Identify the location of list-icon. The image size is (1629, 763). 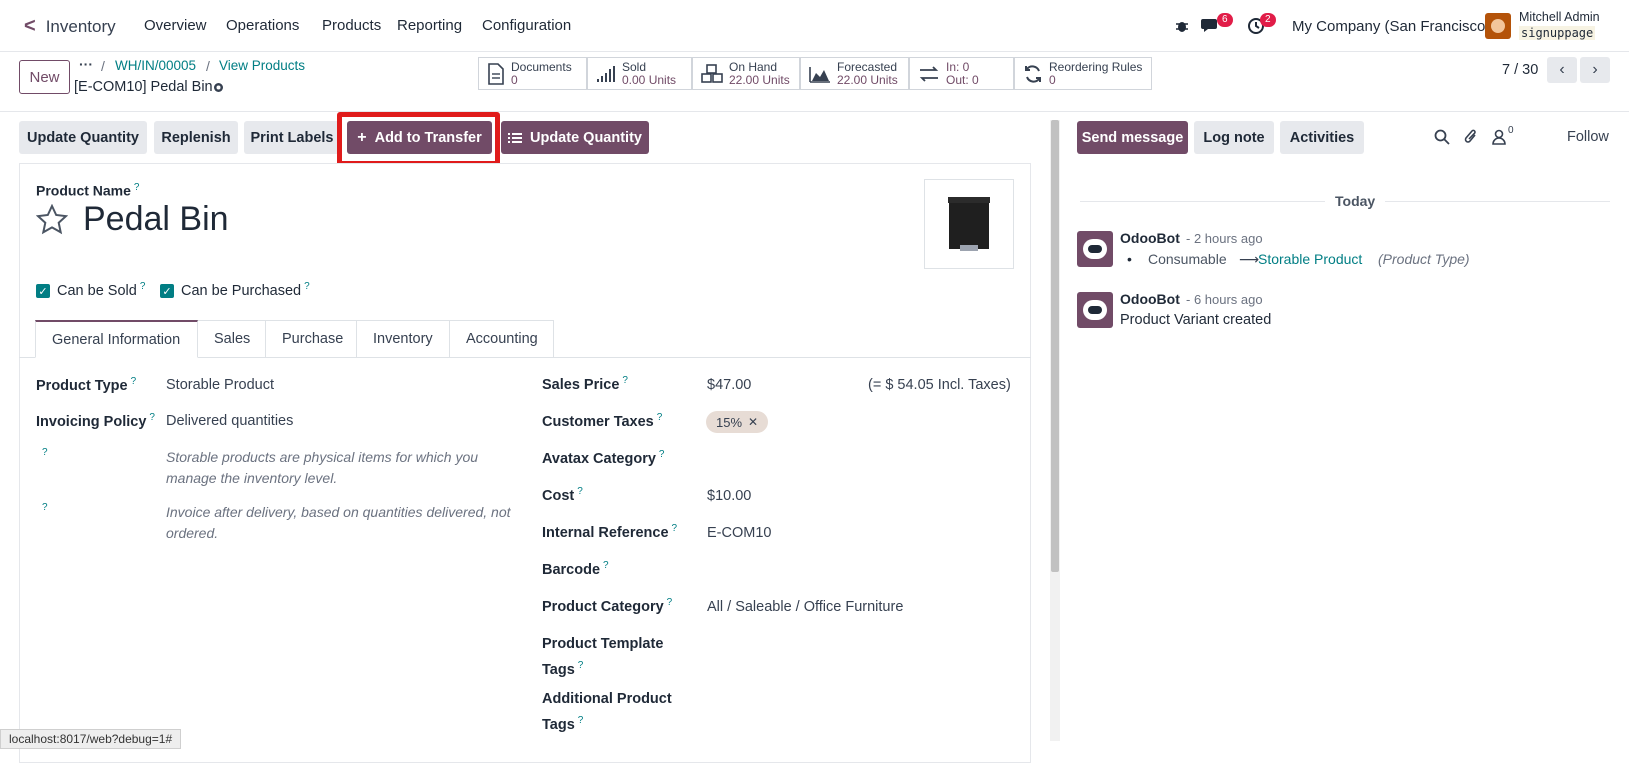
(515, 137).